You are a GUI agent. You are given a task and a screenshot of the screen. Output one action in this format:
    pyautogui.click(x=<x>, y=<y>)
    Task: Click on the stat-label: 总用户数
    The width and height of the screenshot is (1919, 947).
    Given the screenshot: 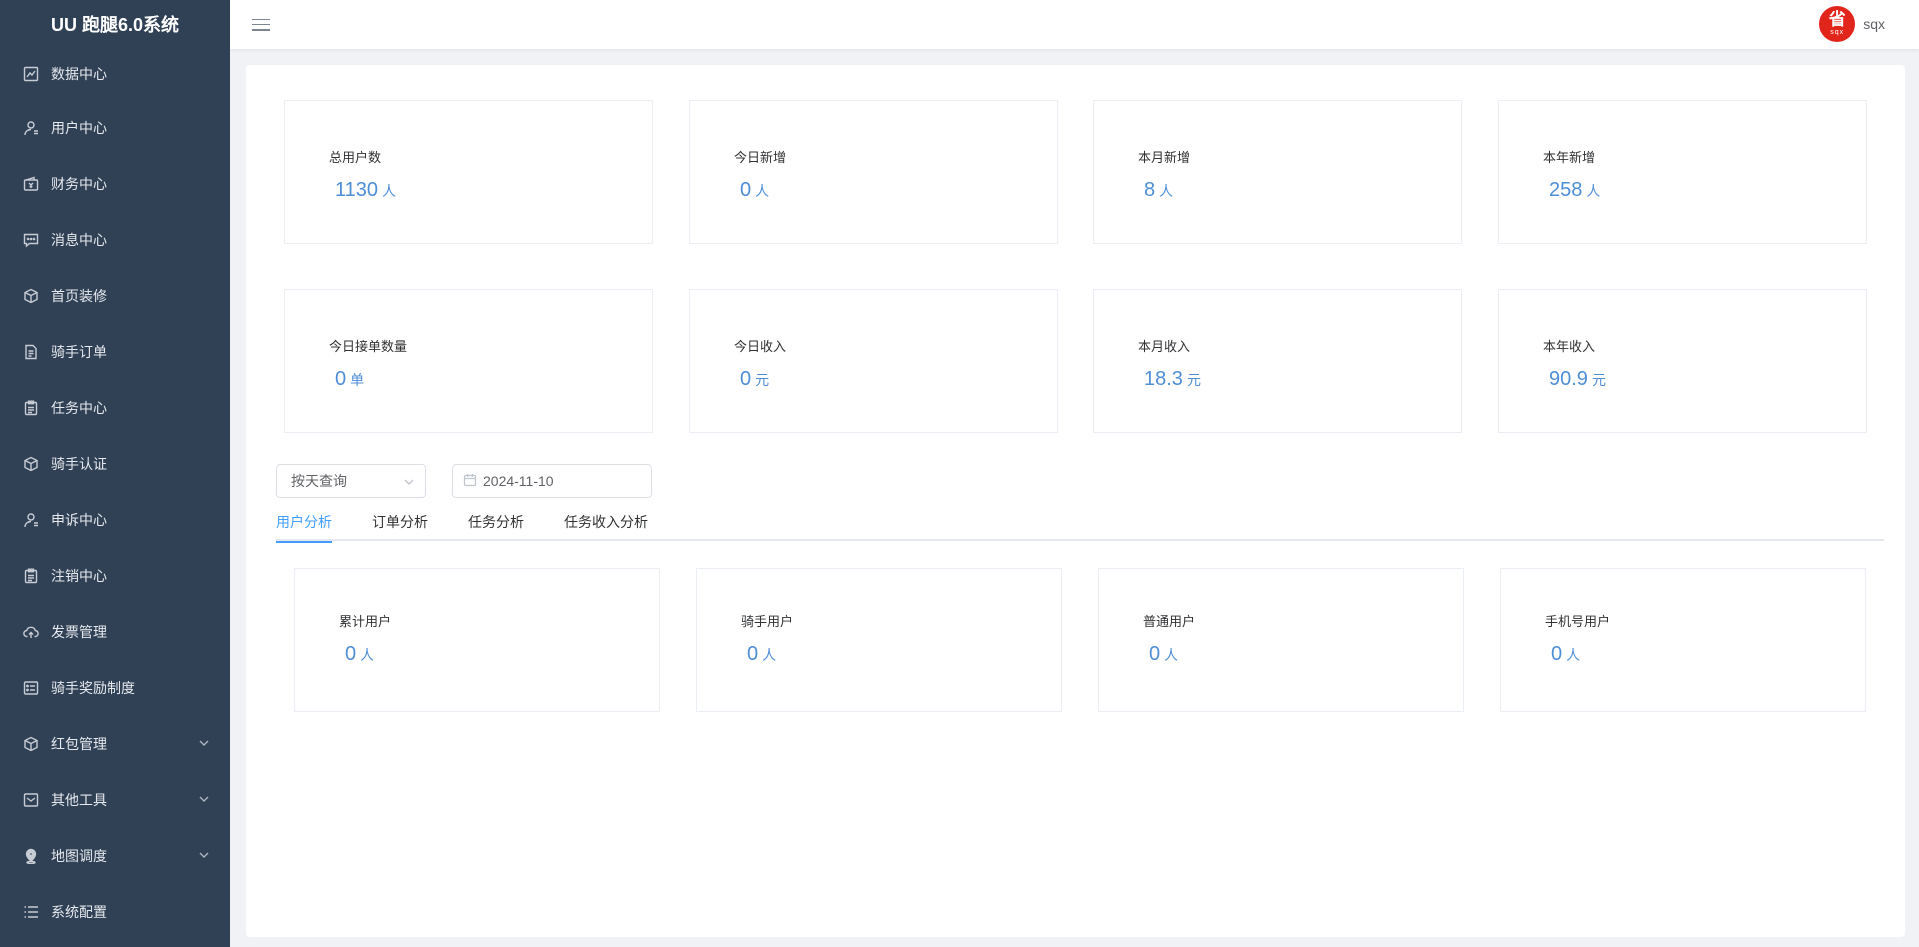 What is the action you would take?
    pyautogui.click(x=355, y=157)
    